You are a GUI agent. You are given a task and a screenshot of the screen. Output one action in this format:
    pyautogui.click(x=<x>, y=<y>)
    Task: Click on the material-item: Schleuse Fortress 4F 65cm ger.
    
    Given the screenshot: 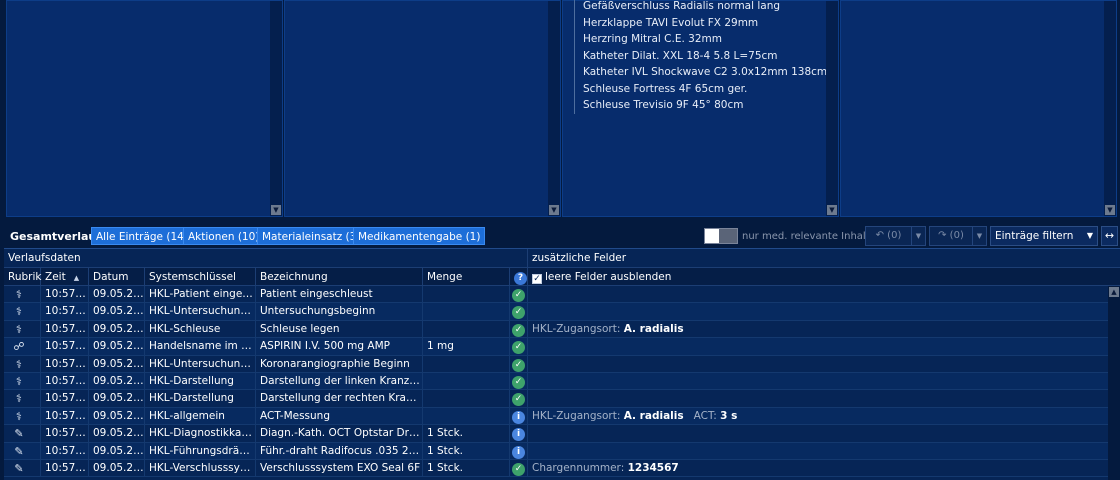 What is the action you would take?
    pyautogui.click(x=705, y=89)
    